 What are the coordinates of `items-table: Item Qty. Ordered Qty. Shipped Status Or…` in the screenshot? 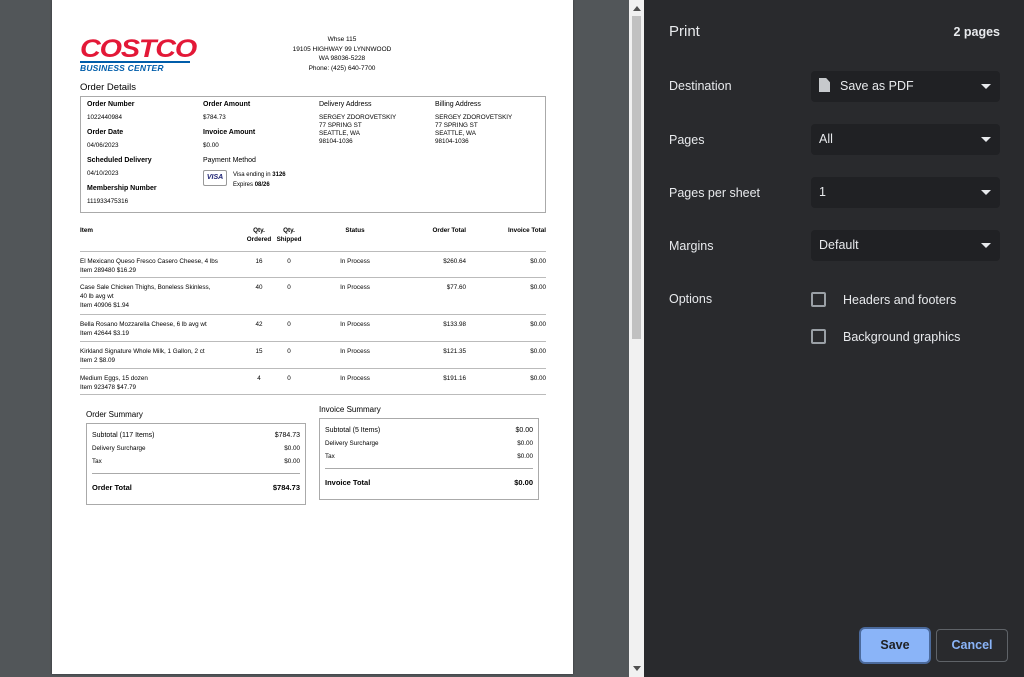 It's located at (313, 308).